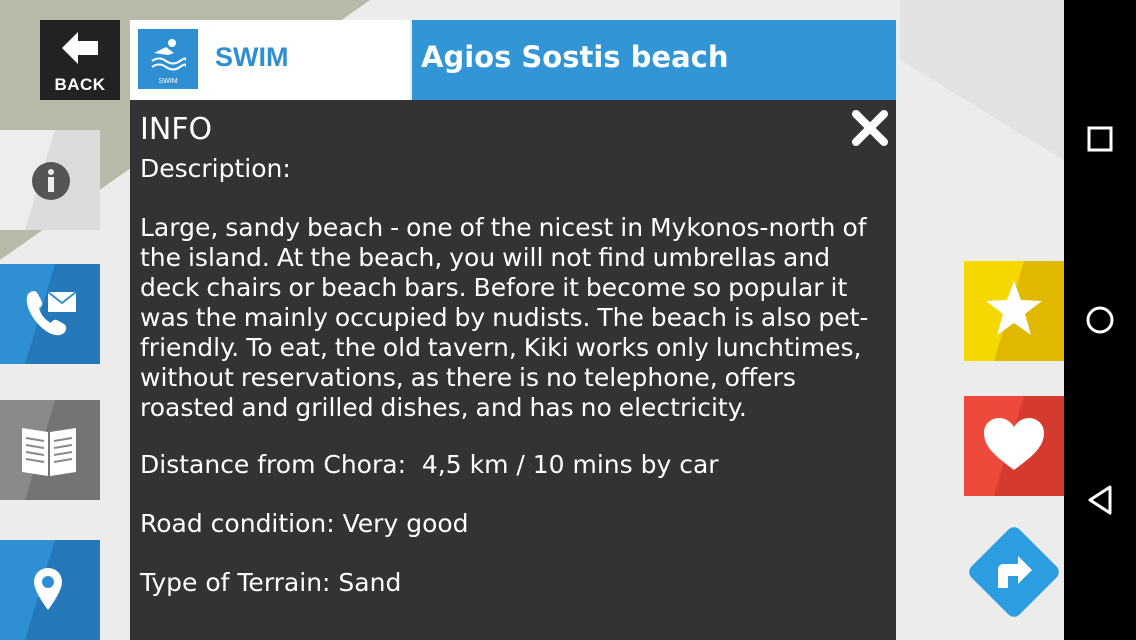 This screenshot has height=640, width=1136. I want to click on newspaper-icon, so click(49, 452).